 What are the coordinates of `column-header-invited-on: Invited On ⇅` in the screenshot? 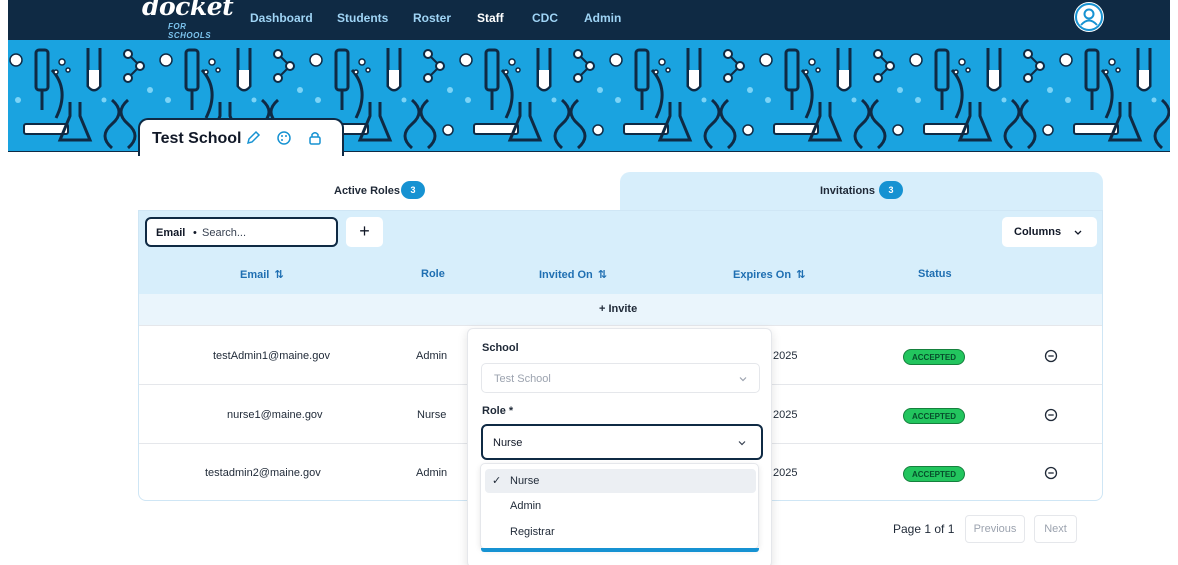 It's located at (573, 274).